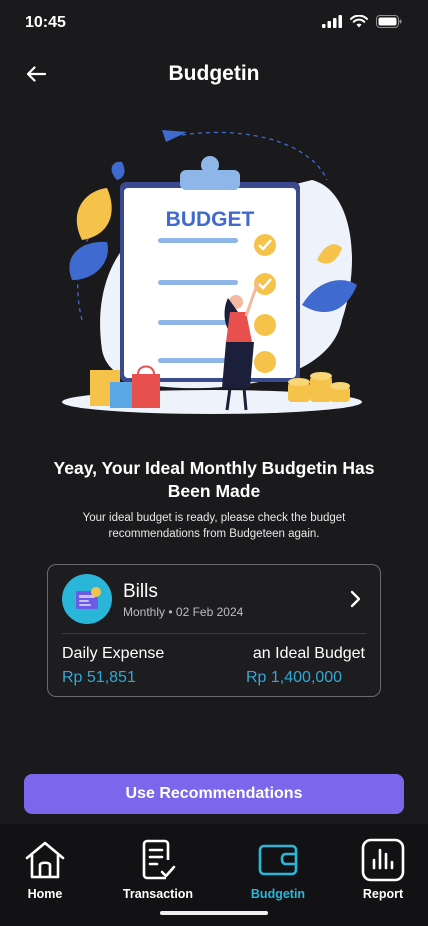 Image resolution: width=428 pixels, height=926 pixels. Describe the element at coordinates (294, 677) in the screenshot. I see `ideal-budget-value: Rp 1,400,000` at that location.